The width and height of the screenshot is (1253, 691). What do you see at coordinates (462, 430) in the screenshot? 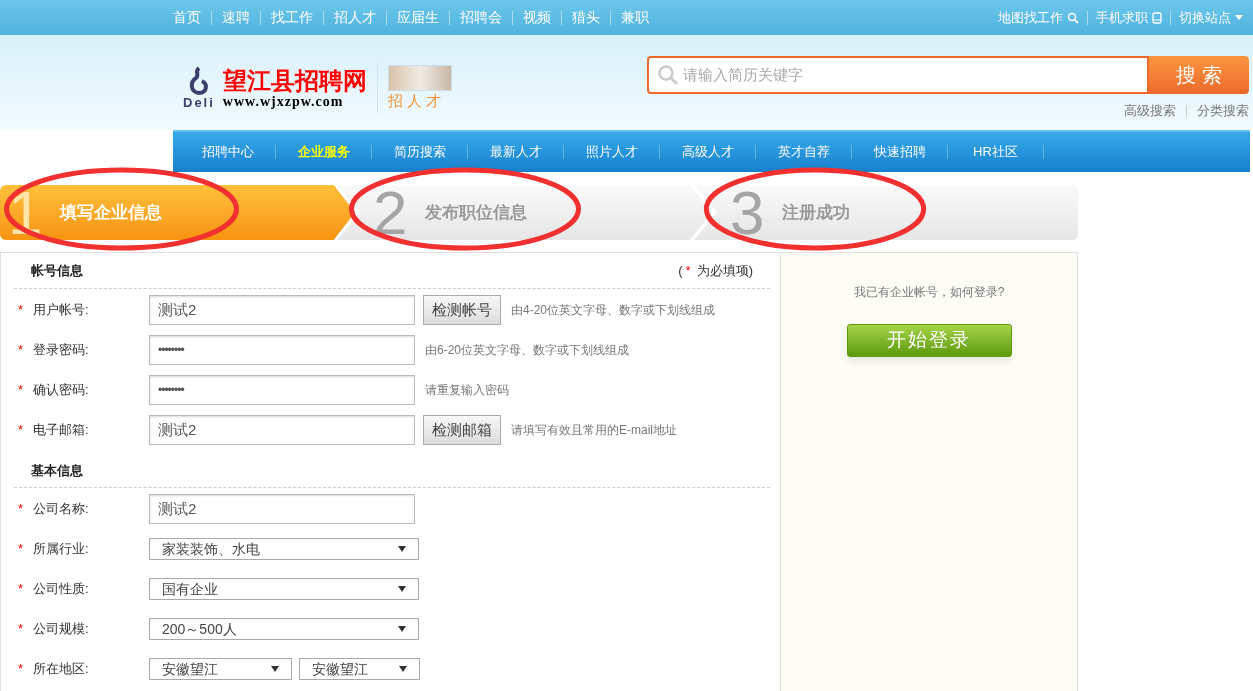
I see `check-button: 检测邮箱` at bounding box center [462, 430].